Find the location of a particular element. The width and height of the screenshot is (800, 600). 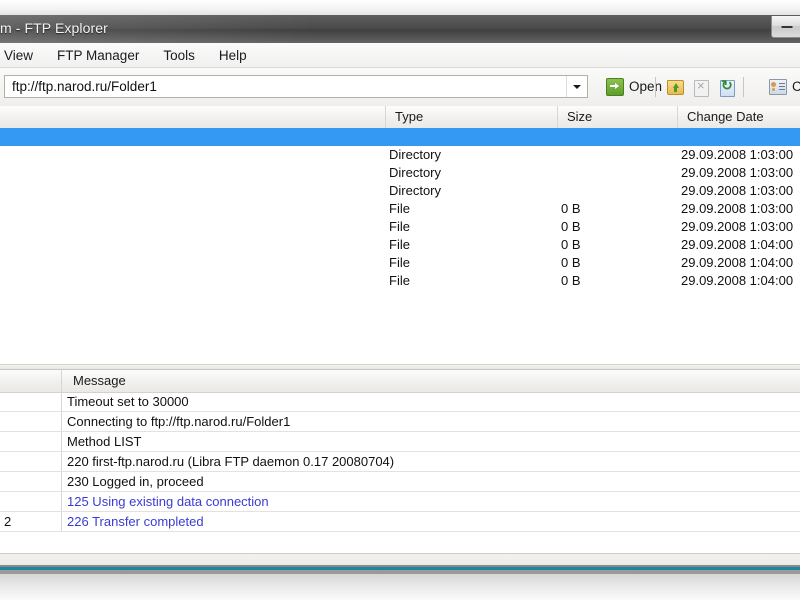

log-row: Connecting to ftp://ftp.narod.ru/Folder1 is located at coordinates (400, 422).